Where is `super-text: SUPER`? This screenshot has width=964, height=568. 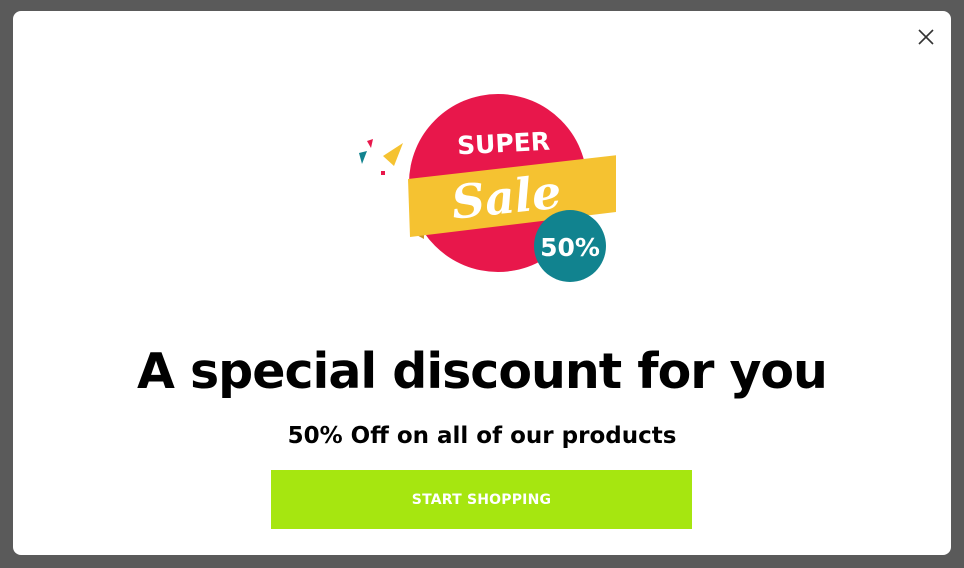
super-text: SUPER is located at coordinates (503, 144).